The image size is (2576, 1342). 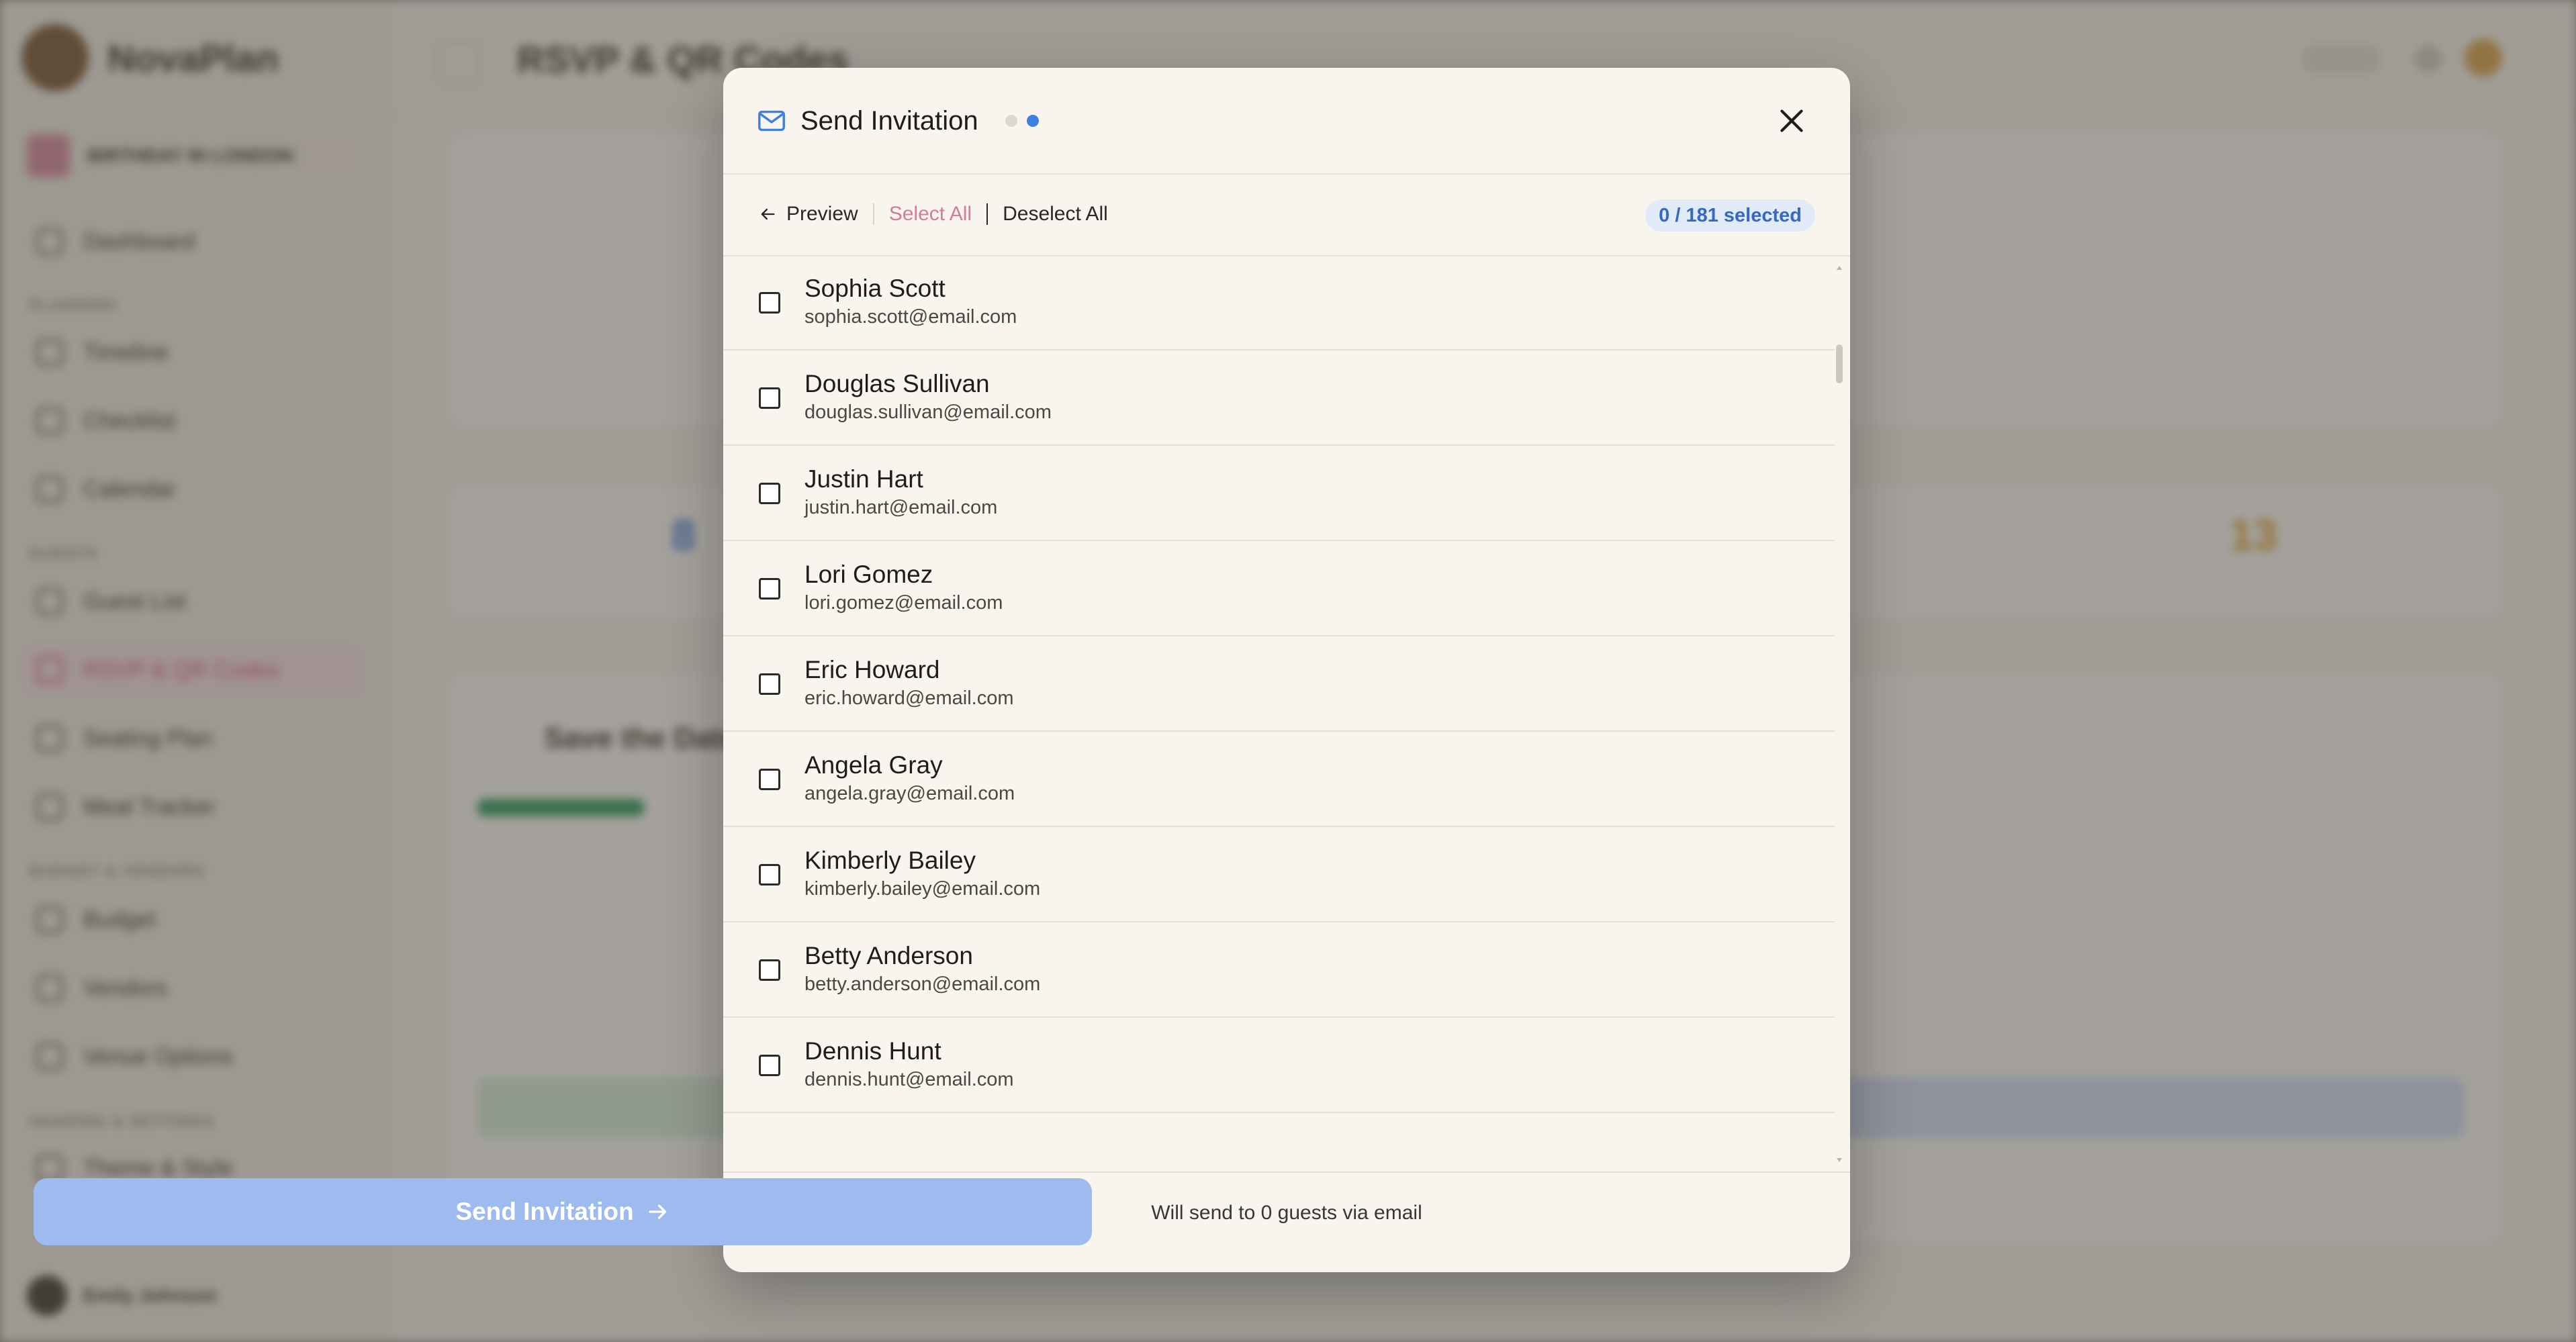 What do you see at coordinates (1279, 1065) in the screenshot?
I see `guest-row: Dennis Hunt dennis.hunt@email.com` at bounding box center [1279, 1065].